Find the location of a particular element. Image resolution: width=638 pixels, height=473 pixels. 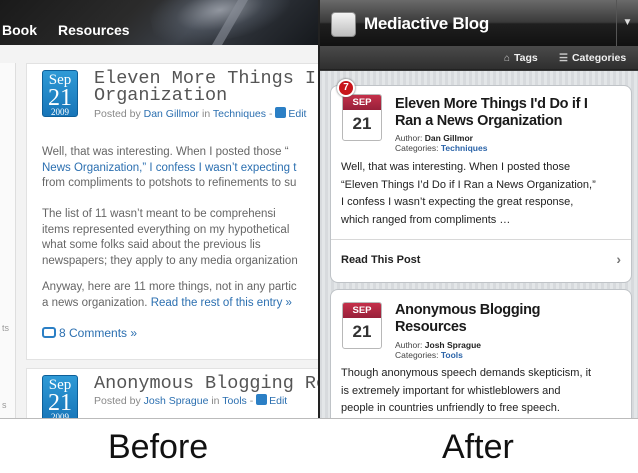

post-title: Eleven More Things I’d Do Organization is located at coordinates (206, 87).